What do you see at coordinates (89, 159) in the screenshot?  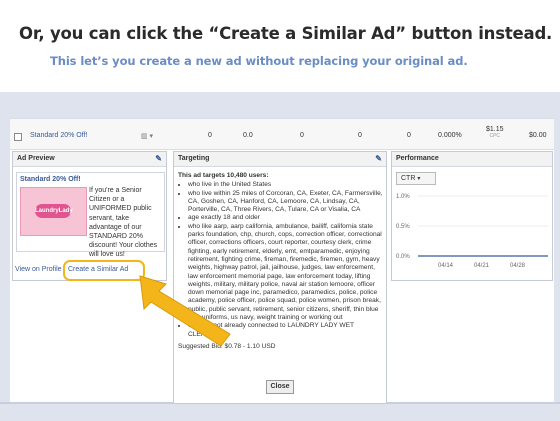 I see `ad-preview-header: Ad Preview ✎` at bounding box center [89, 159].